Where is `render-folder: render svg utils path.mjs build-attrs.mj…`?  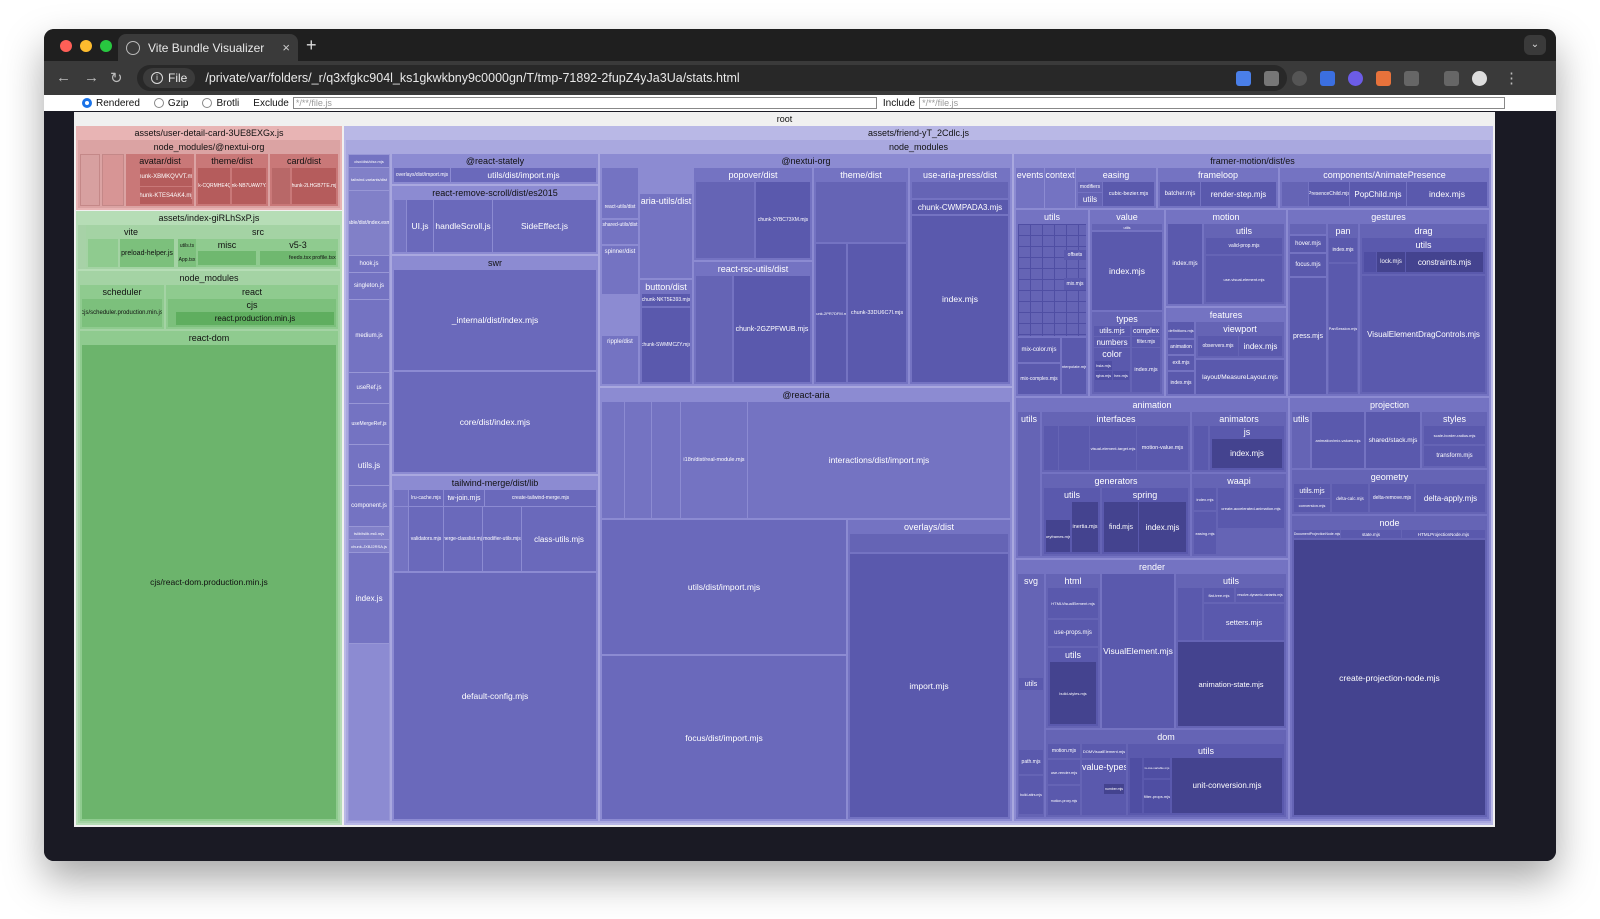 render-folder: render svg utils path.mjs build-attrs.mj… is located at coordinates (1152, 689).